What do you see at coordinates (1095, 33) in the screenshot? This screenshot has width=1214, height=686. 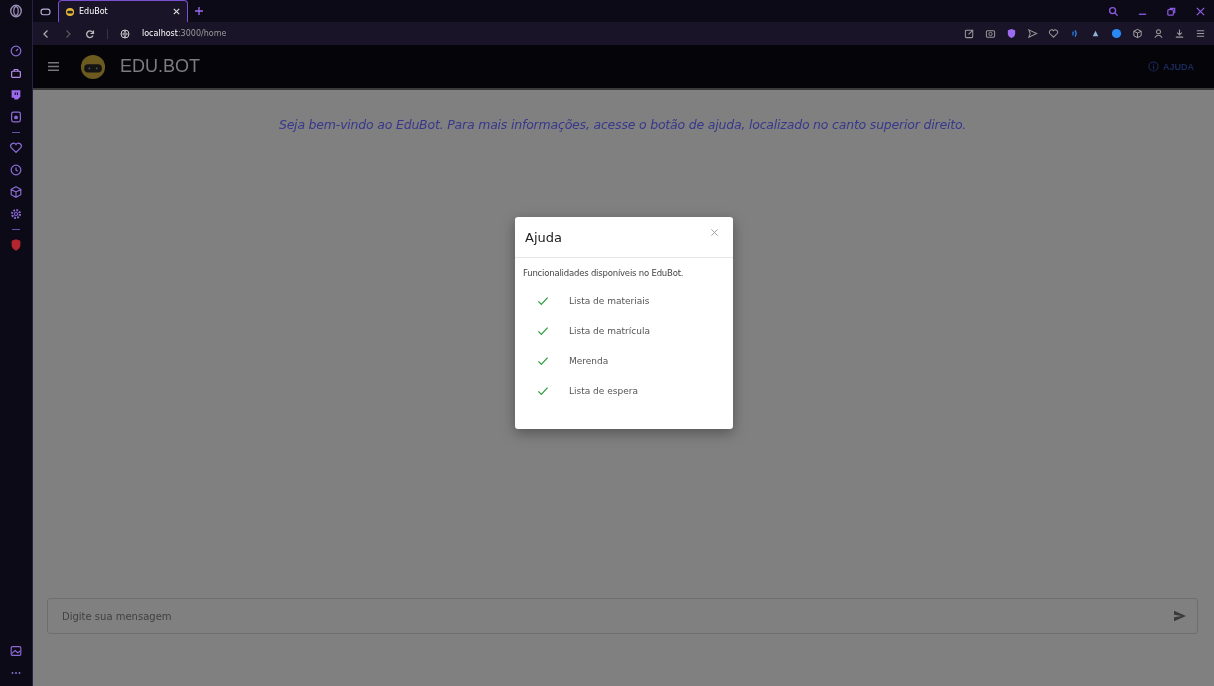 I see `triangle-icon` at bounding box center [1095, 33].